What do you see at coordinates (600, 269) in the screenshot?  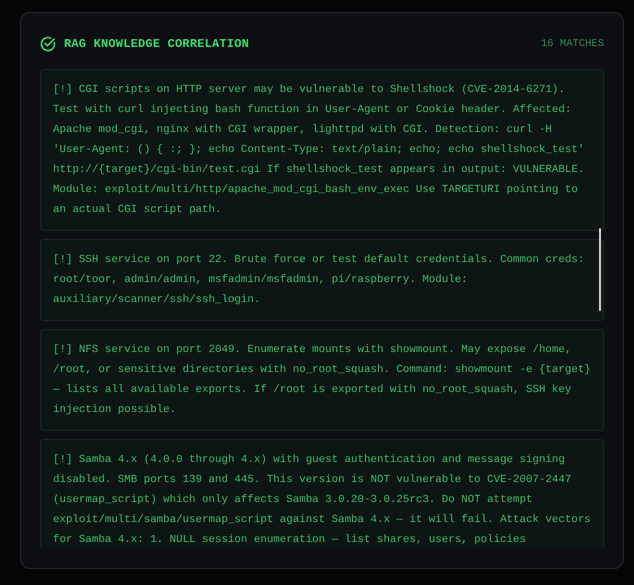 I see `scrollbar-thumb` at bounding box center [600, 269].